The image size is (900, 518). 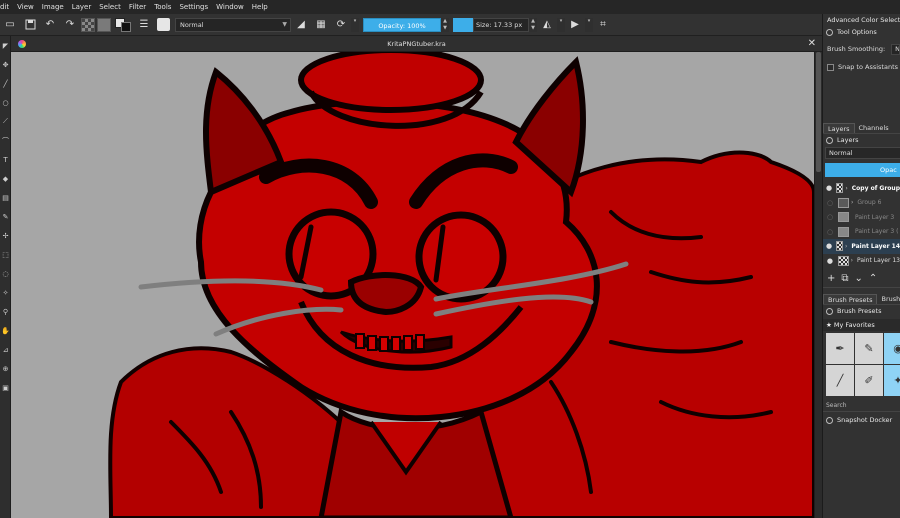 What do you see at coordinates (603, 25) in the screenshot?
I see `crop-icon: ⌗` at bounding box center [603, 25].